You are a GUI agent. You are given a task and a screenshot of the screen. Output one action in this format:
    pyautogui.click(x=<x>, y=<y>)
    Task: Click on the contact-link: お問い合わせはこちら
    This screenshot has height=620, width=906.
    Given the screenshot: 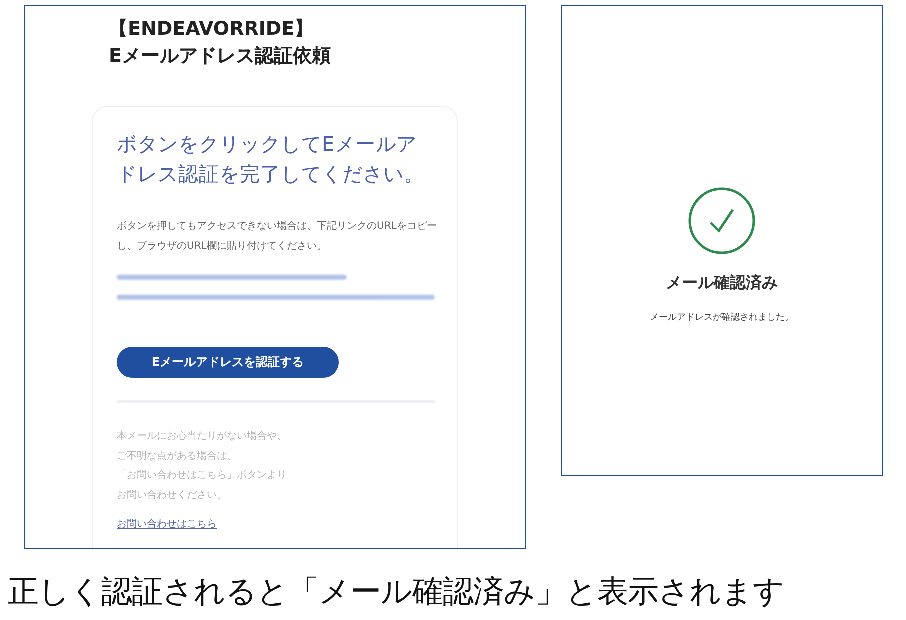 What is the action you would take?
    pyautogui.click(x=167, y=524)
    